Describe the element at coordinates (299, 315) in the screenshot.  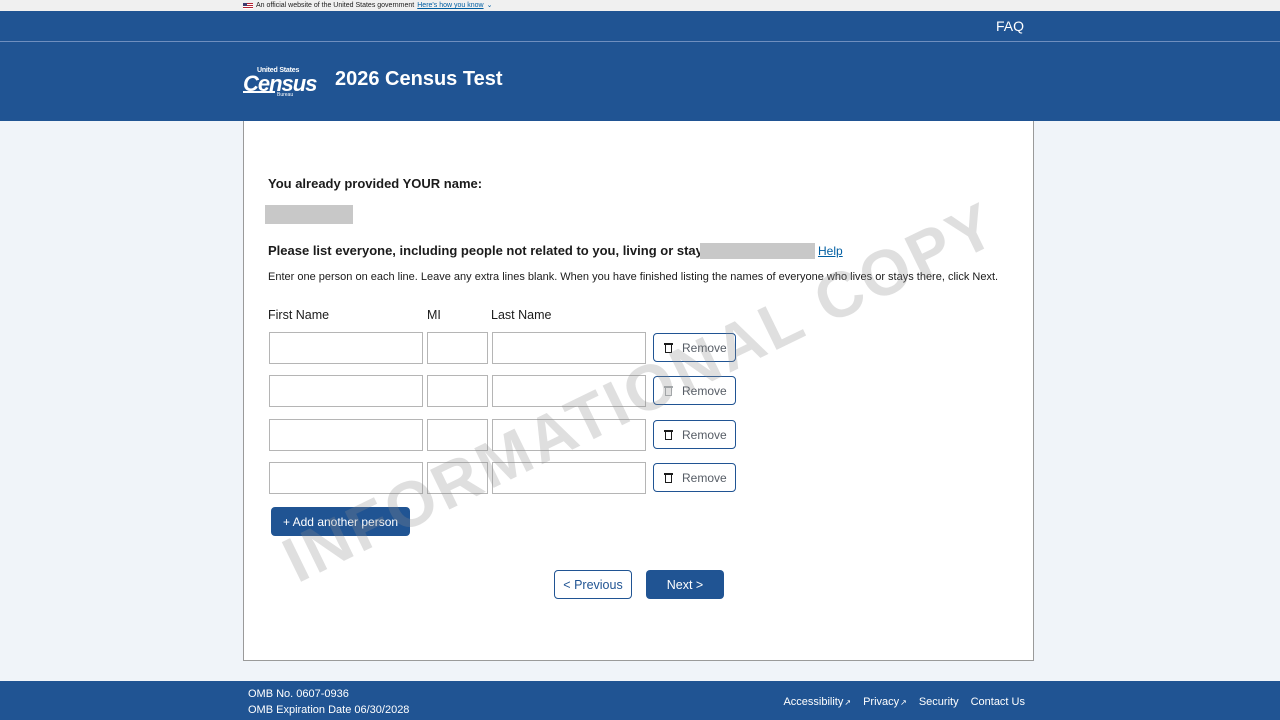
I see `first-name-column-label: First Name` at that location.